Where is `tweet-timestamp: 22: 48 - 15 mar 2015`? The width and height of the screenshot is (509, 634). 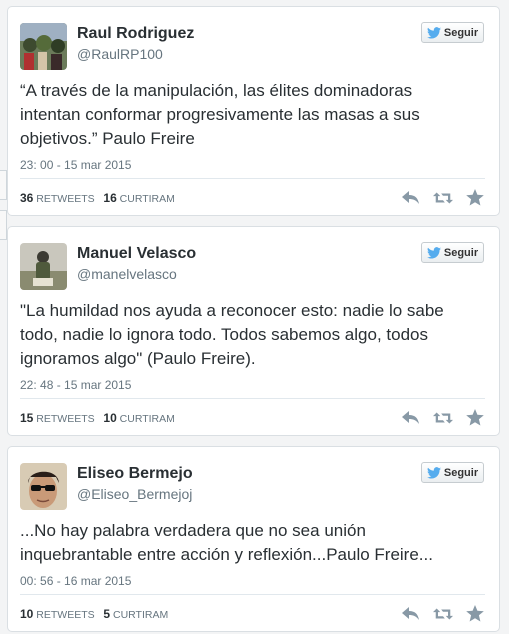 tweet-timestamp: 22: 48 - 15 mar 2015 is located at coordinates (75, 385).